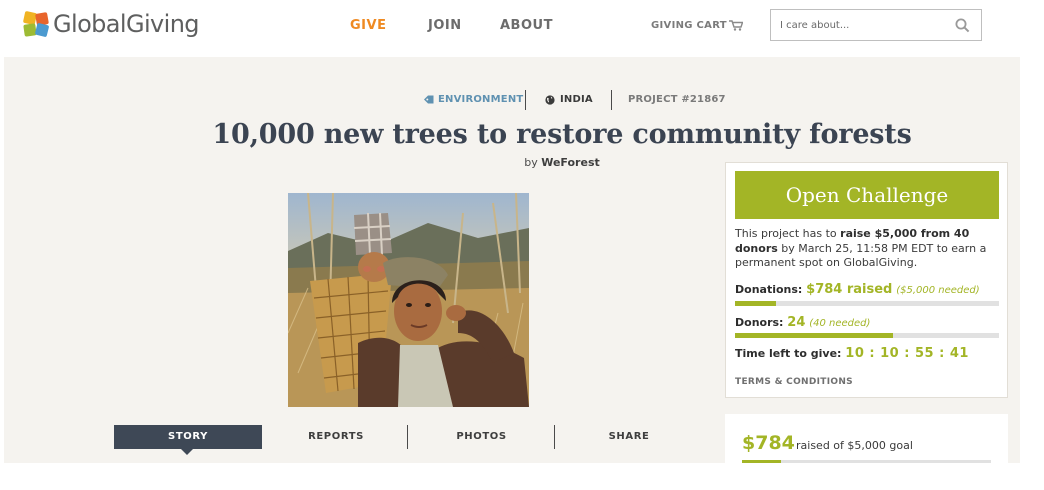 Image resolution: width=1044 pixels, height=490 pixels. I want to click on logo-mark-icon, so click(36, 24).